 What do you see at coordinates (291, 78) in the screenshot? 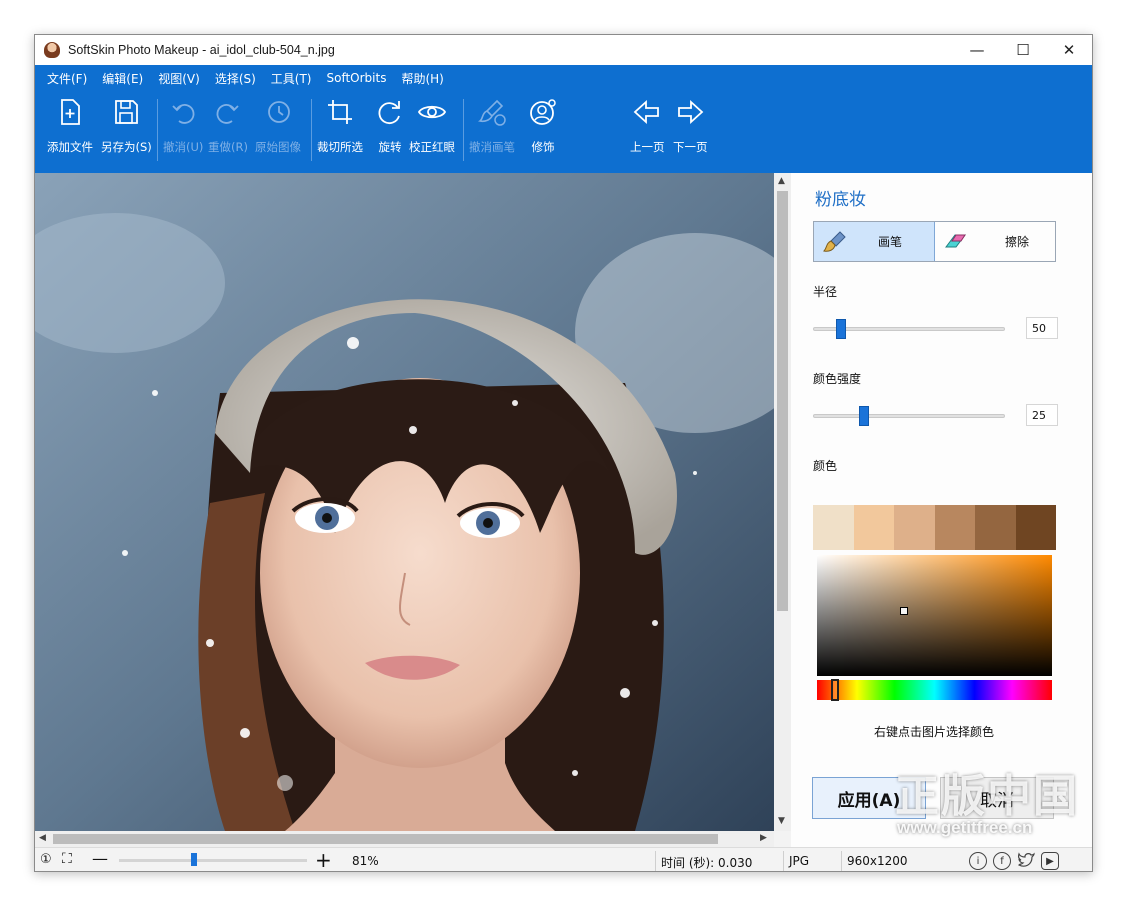
I see `menu-tools: 工具(T)` at bounding box center [291, 78].